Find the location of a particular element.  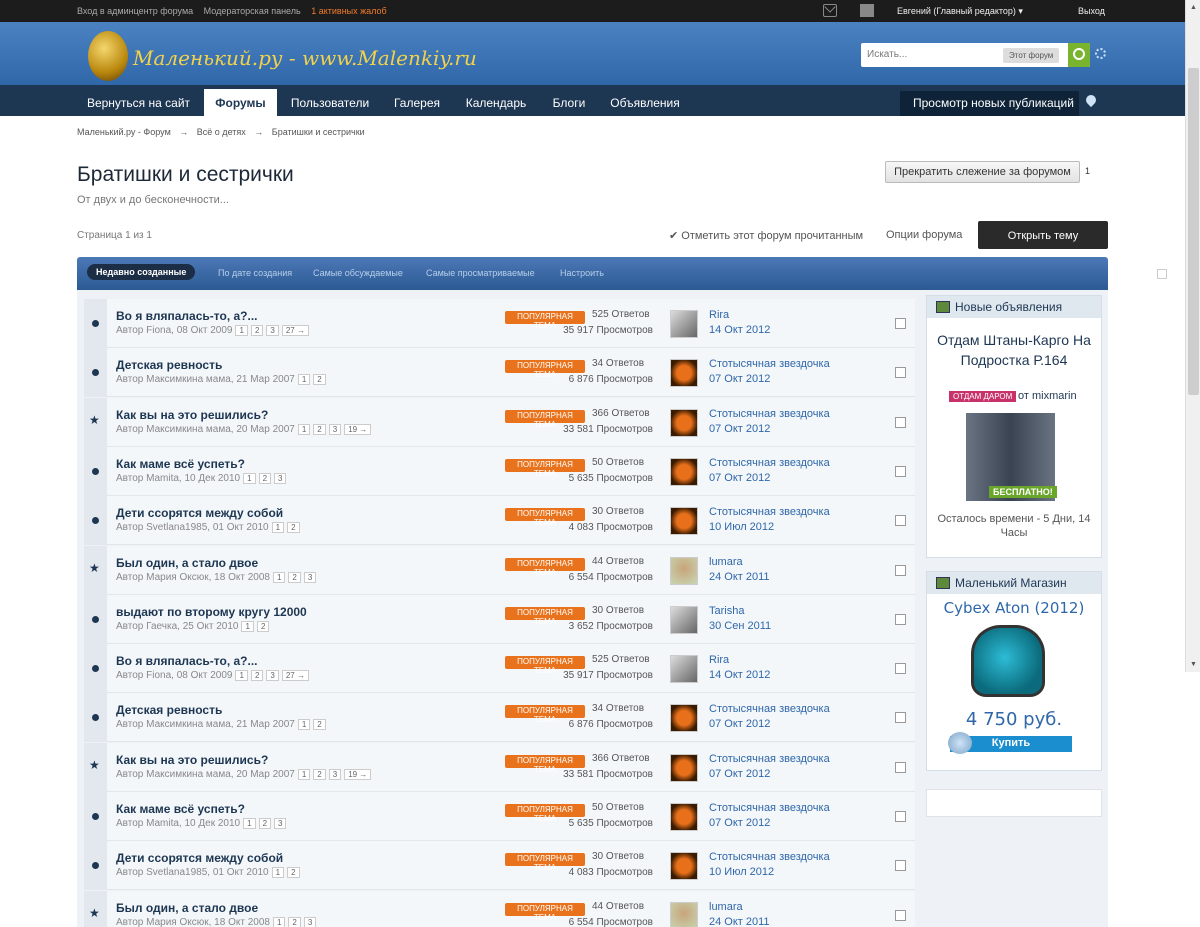

tab-classifieds: Объявления is located at coordinates (645, 103).